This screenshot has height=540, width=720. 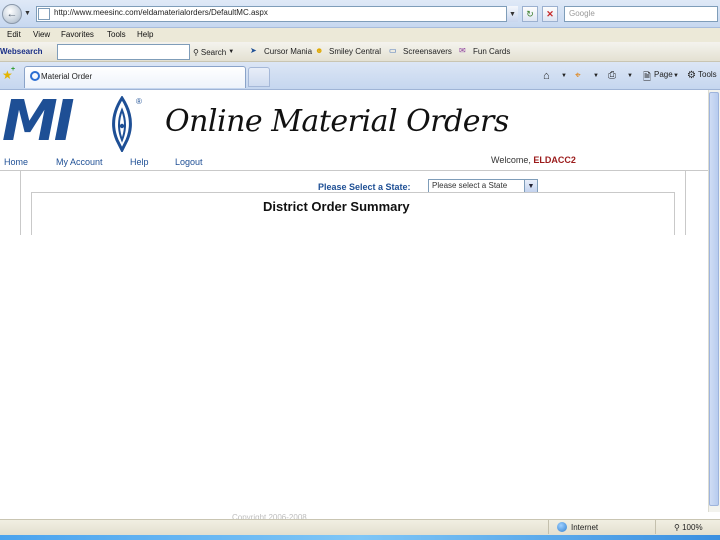 I want to click on globe-icon, so click(x=562, y=527).